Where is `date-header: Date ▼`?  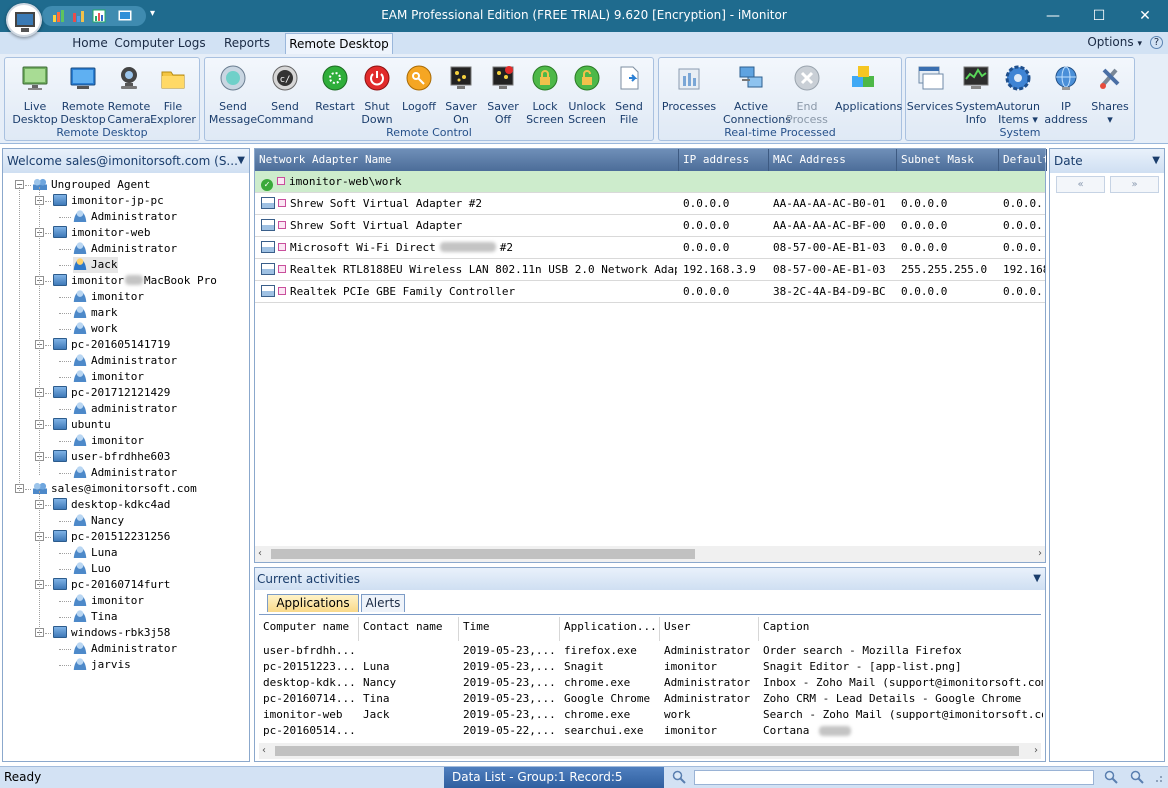
date-header: Date ▼ is located at coordinates (1107, 161).